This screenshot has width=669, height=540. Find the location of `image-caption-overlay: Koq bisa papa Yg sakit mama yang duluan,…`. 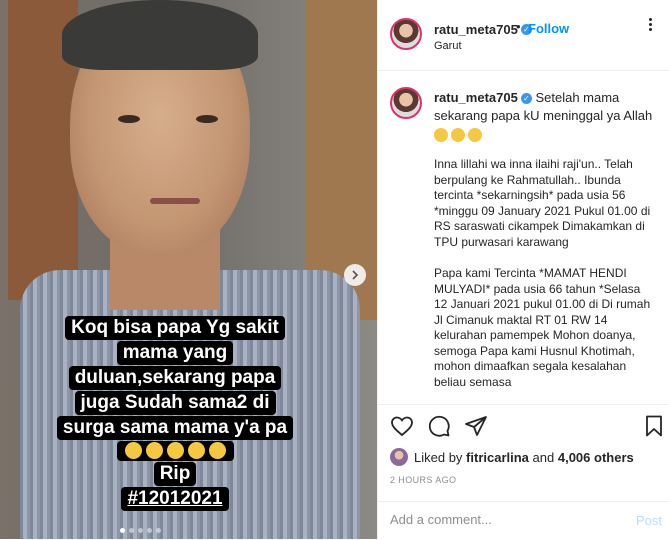

image-caption-overlay: Koq bisa papa Yg sakit mama yang duluan,… is located at coordinates (175, 414).